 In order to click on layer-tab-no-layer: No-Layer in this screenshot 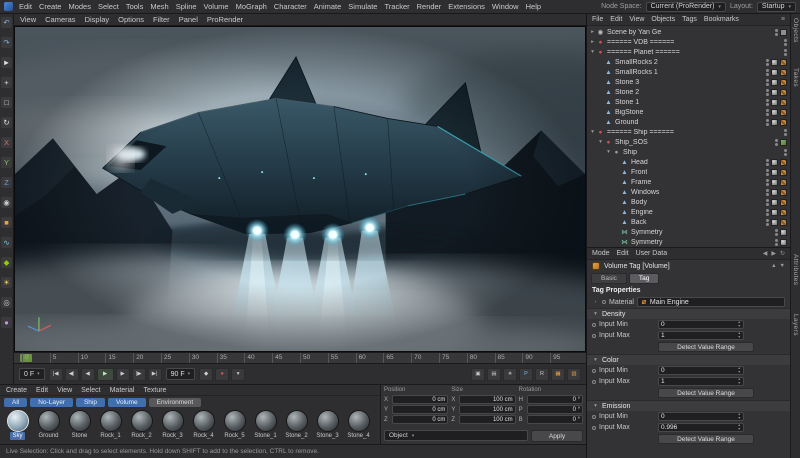, I will do `click(51, 402)`.